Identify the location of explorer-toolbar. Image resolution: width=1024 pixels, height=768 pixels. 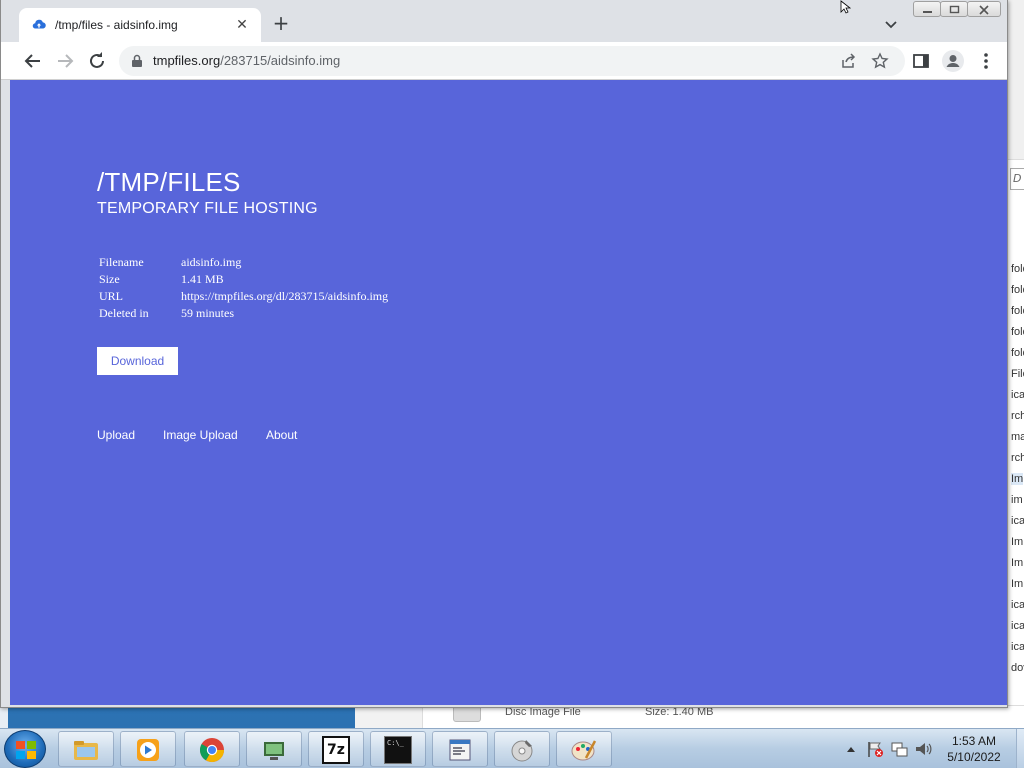
(1016, 80).